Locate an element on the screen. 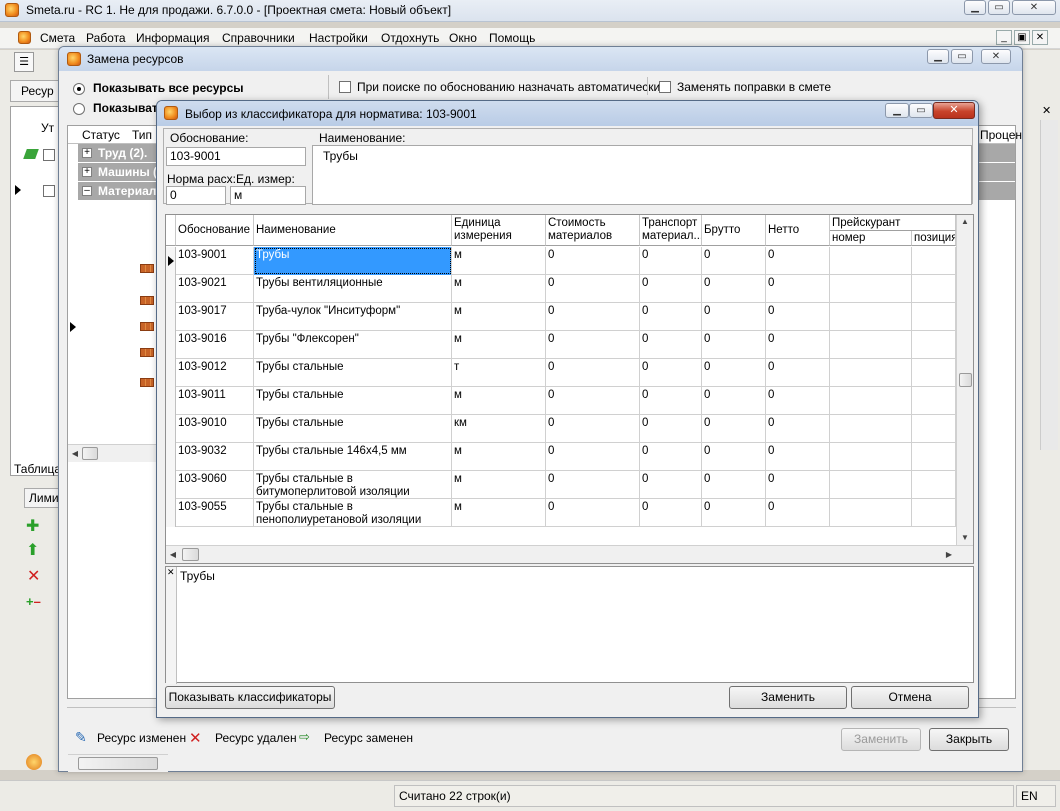  toolbar-tree-icon: ☰ is located at coordinates (24, 62).